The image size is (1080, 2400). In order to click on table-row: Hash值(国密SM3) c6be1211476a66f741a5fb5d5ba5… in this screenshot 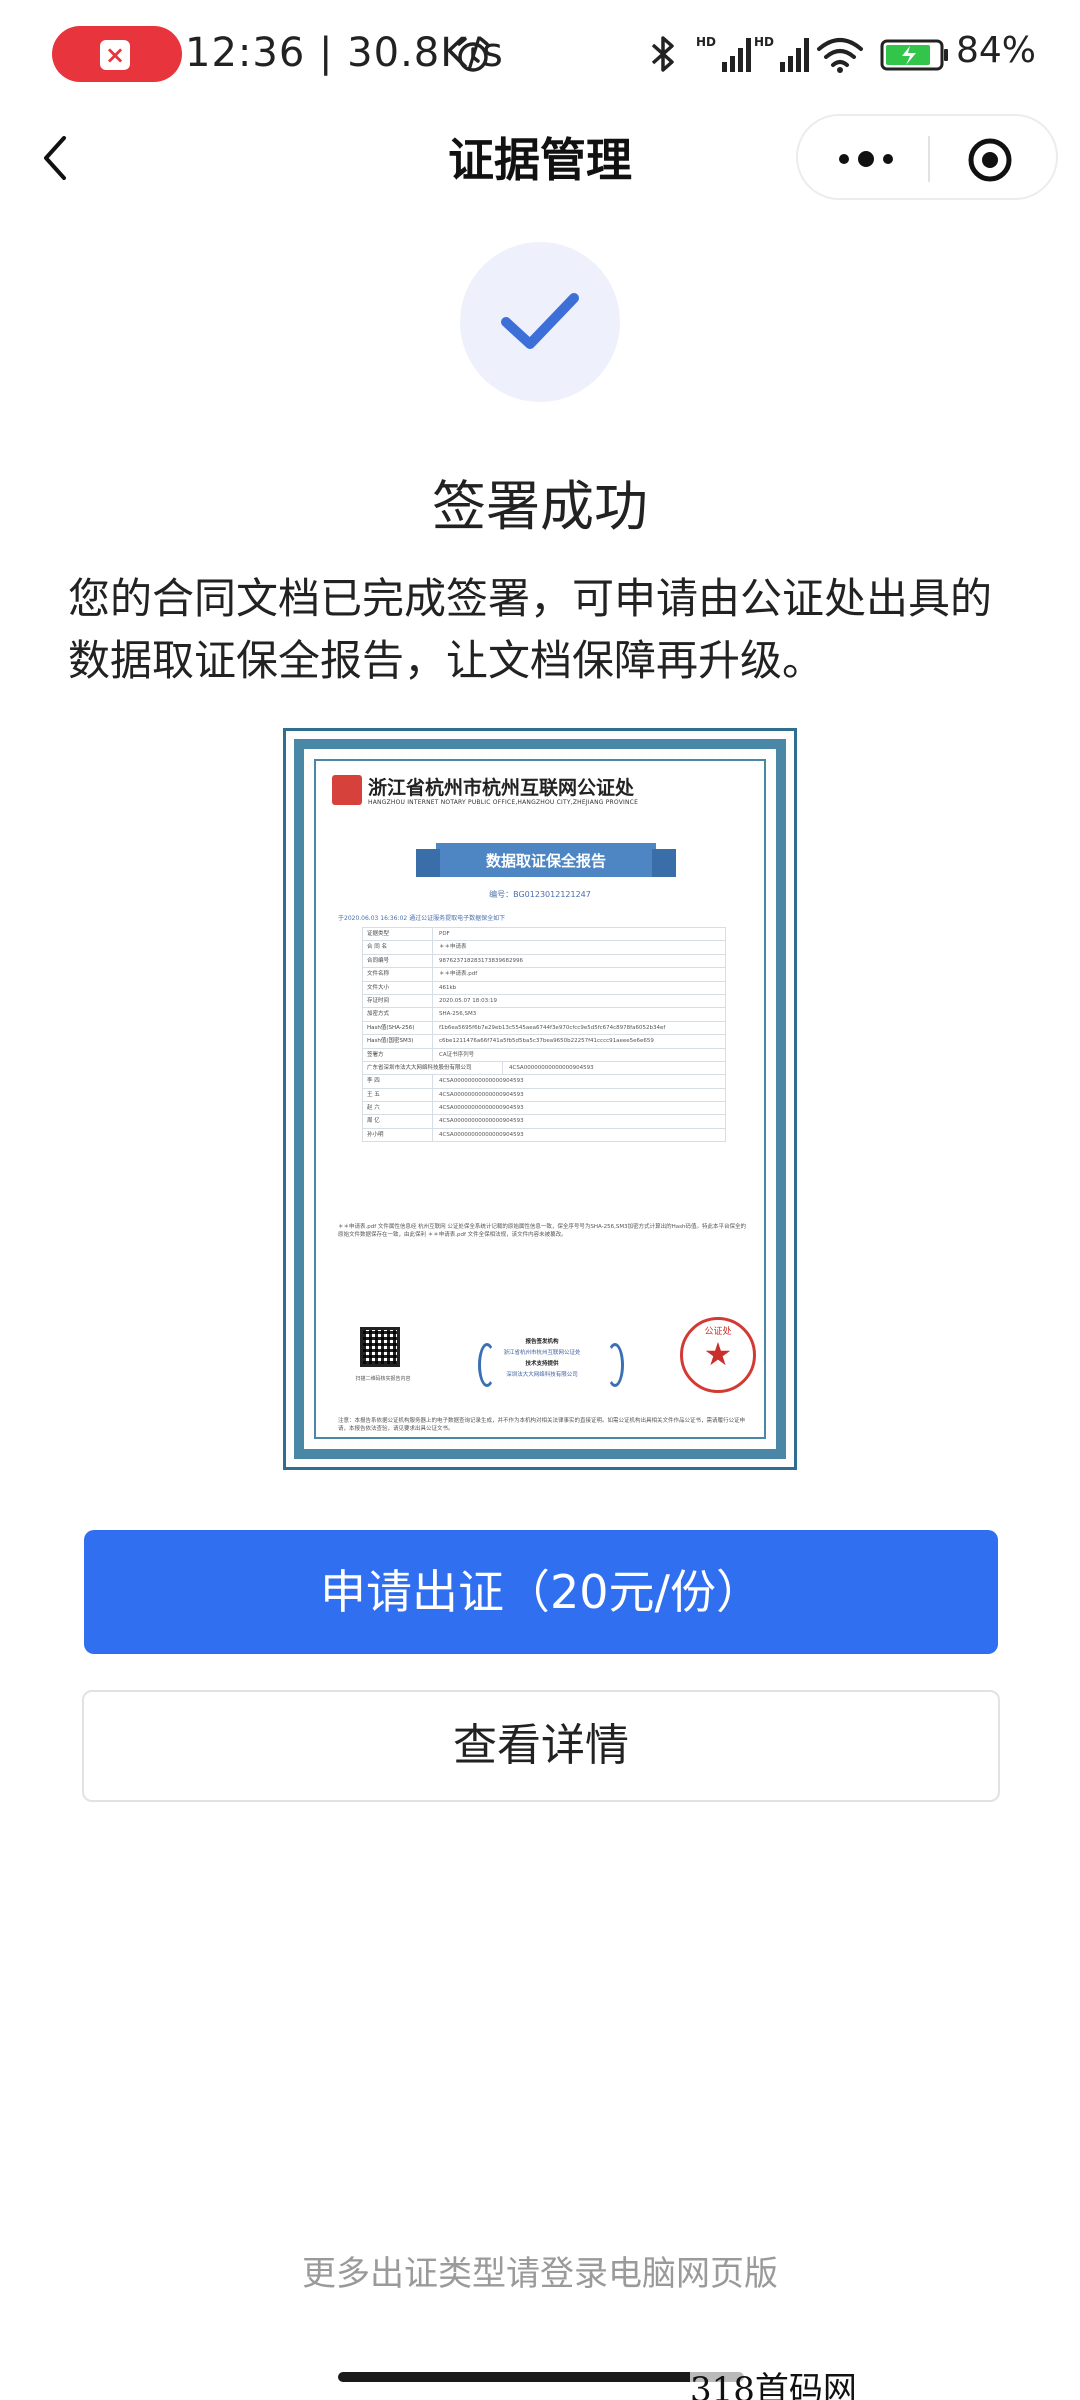, I will do `click(544, 1042)`.